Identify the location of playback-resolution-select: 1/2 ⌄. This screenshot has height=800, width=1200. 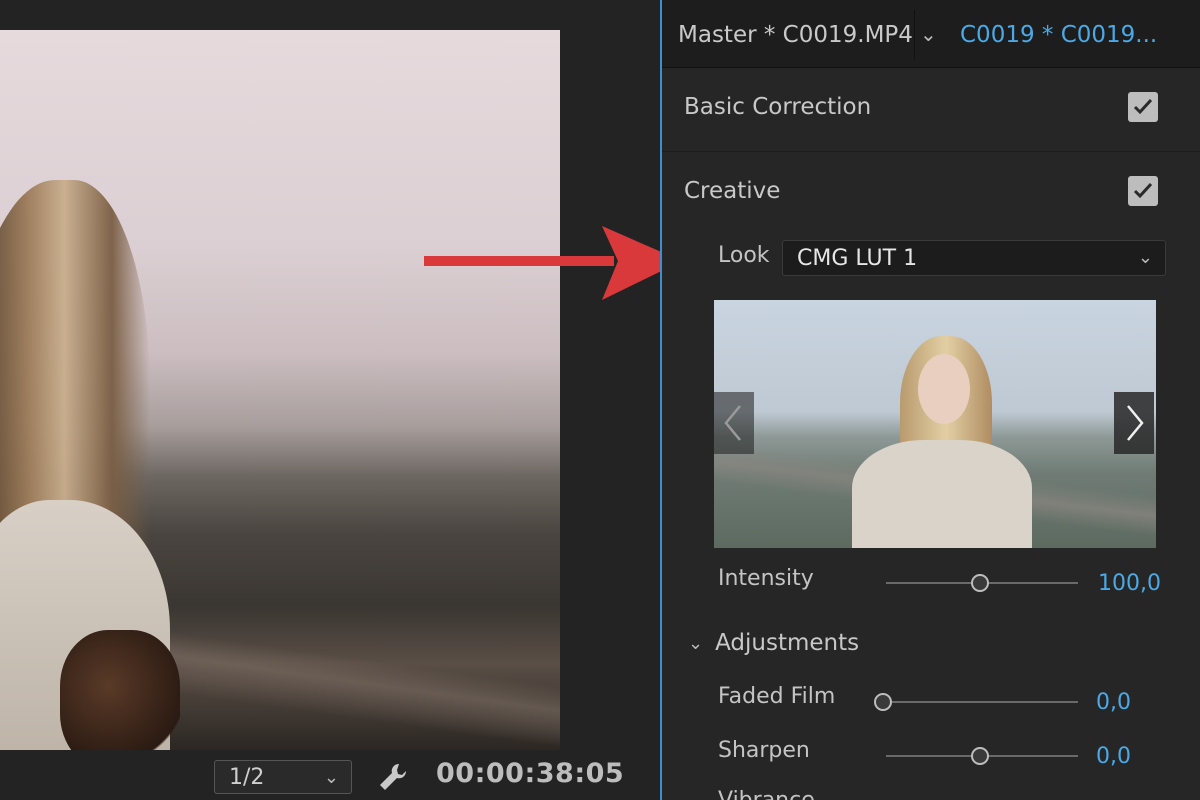
(283, 777).